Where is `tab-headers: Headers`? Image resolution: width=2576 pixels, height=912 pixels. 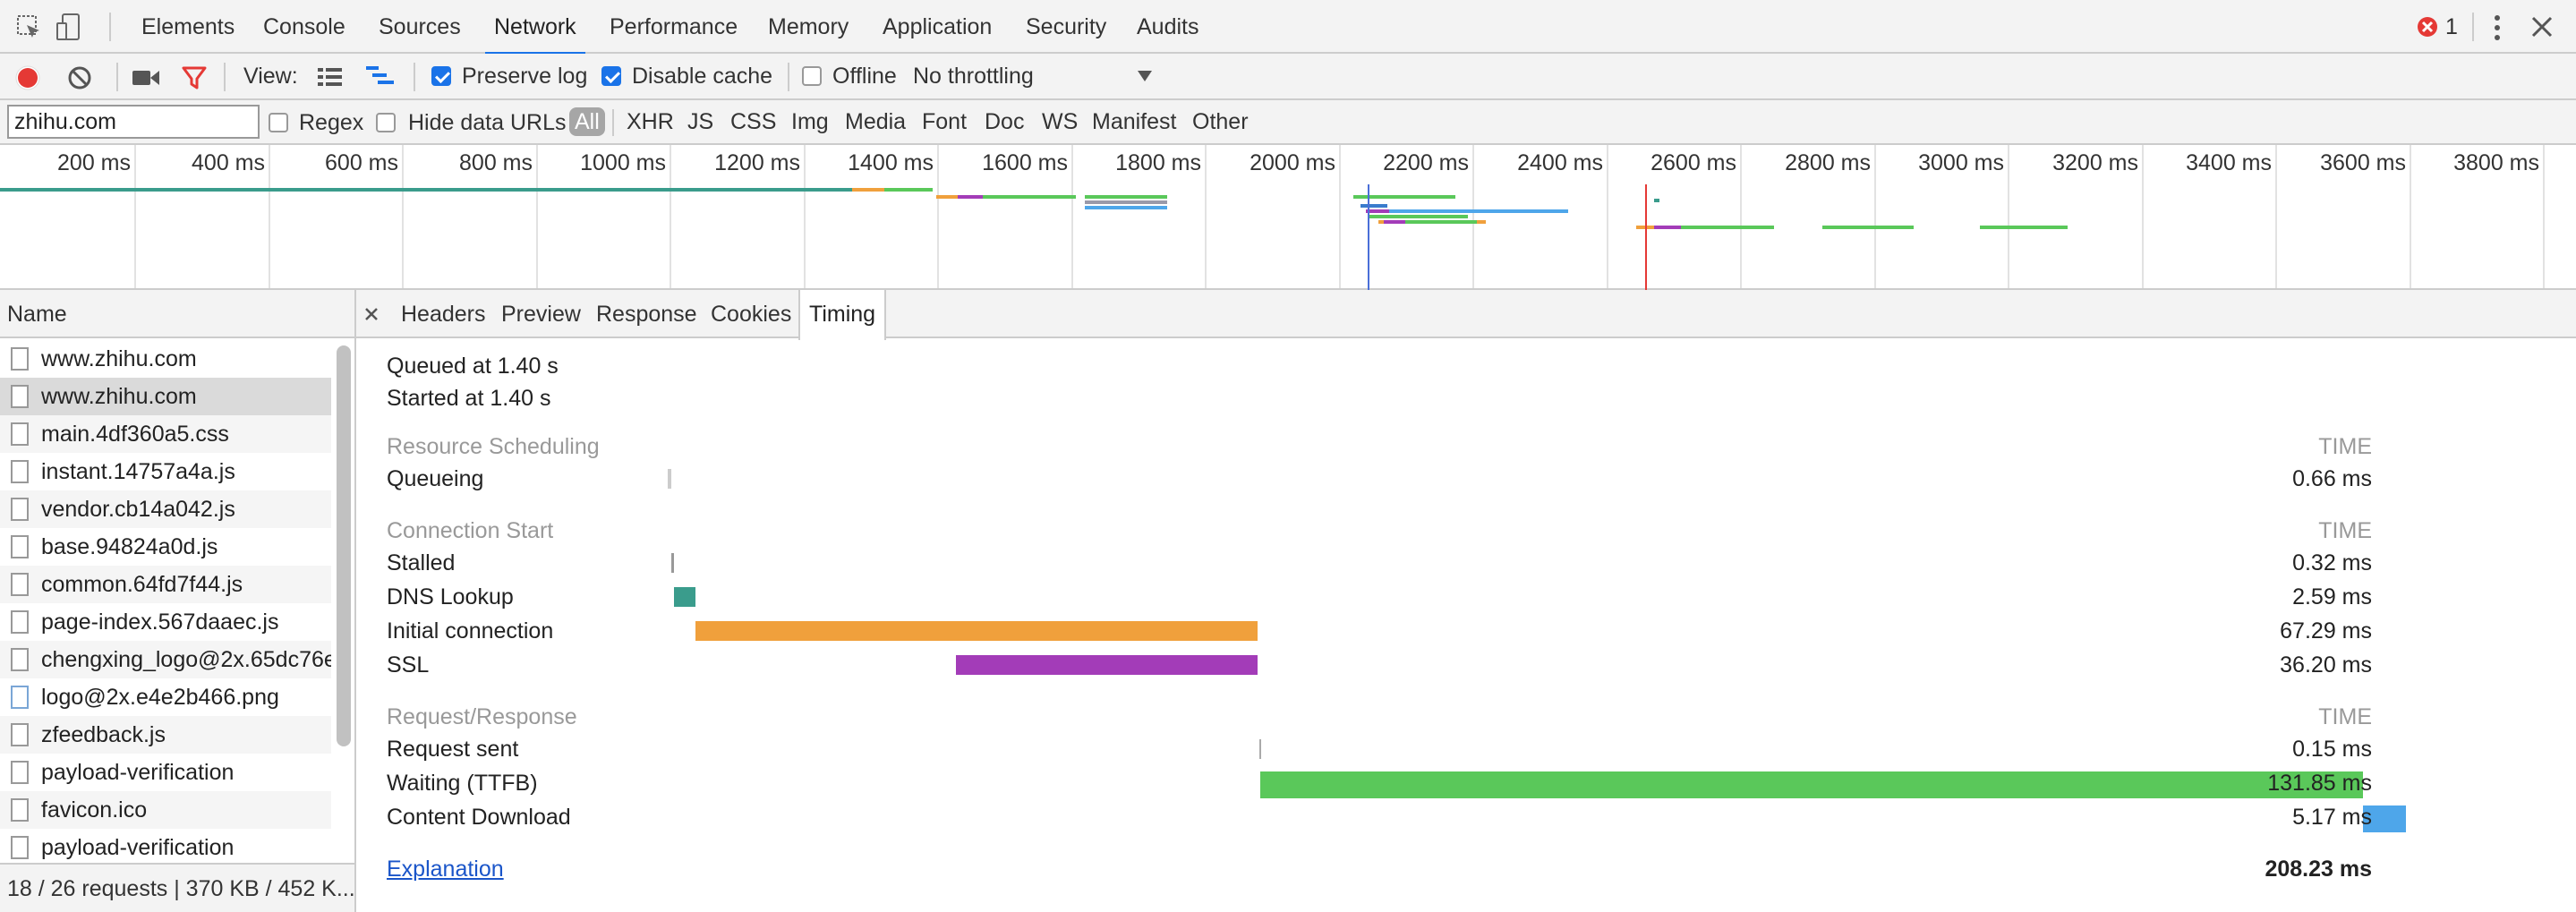 tab-headers: Headers is located at coordinates (443, 314).